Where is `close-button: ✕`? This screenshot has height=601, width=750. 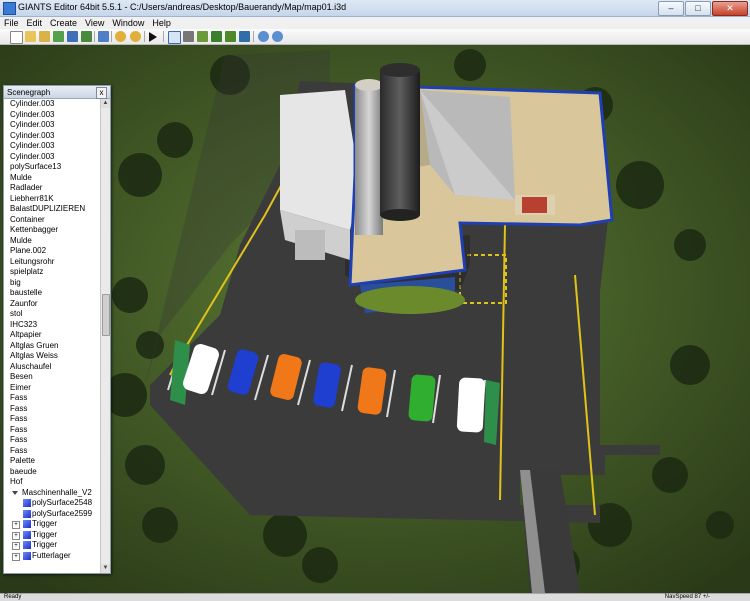 close-button: ✕ is located at coordinates (730, 8).